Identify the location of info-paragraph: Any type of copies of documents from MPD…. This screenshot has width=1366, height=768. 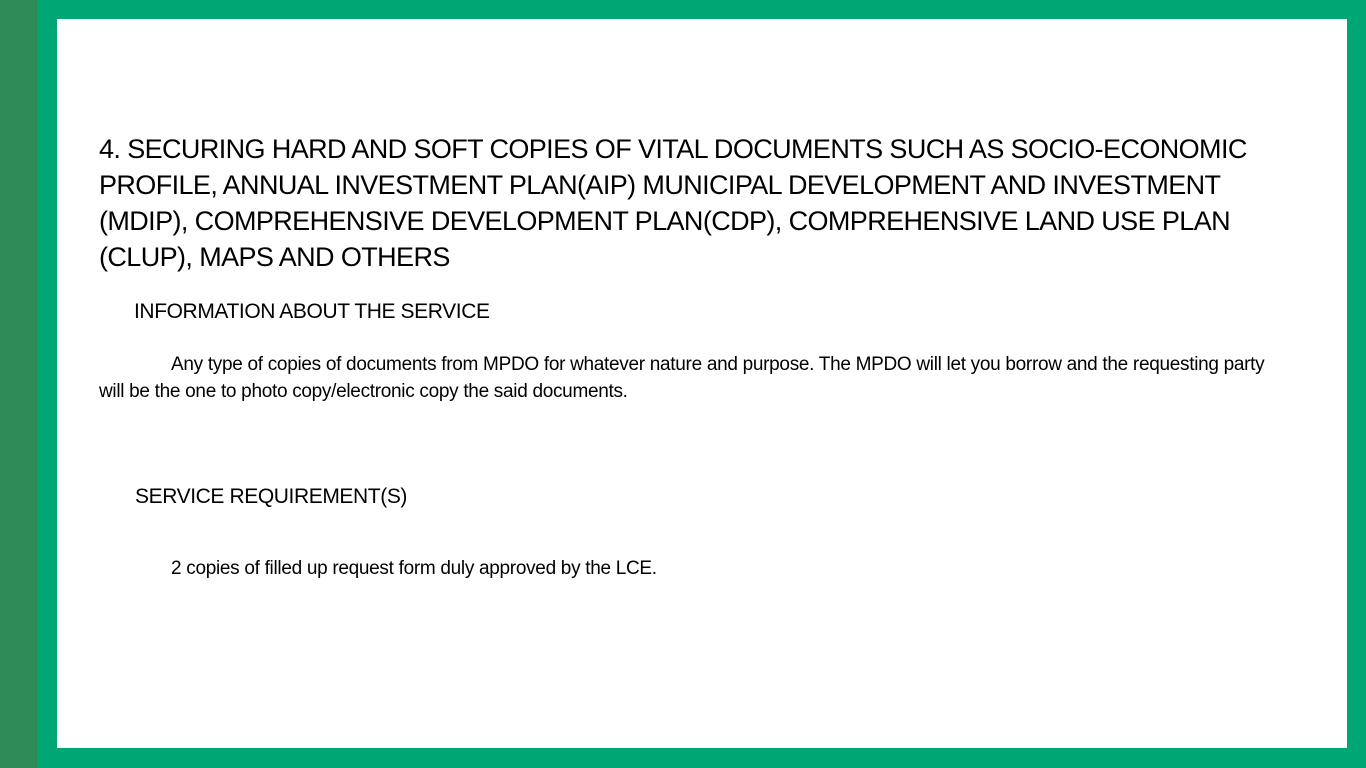
(682, 378).